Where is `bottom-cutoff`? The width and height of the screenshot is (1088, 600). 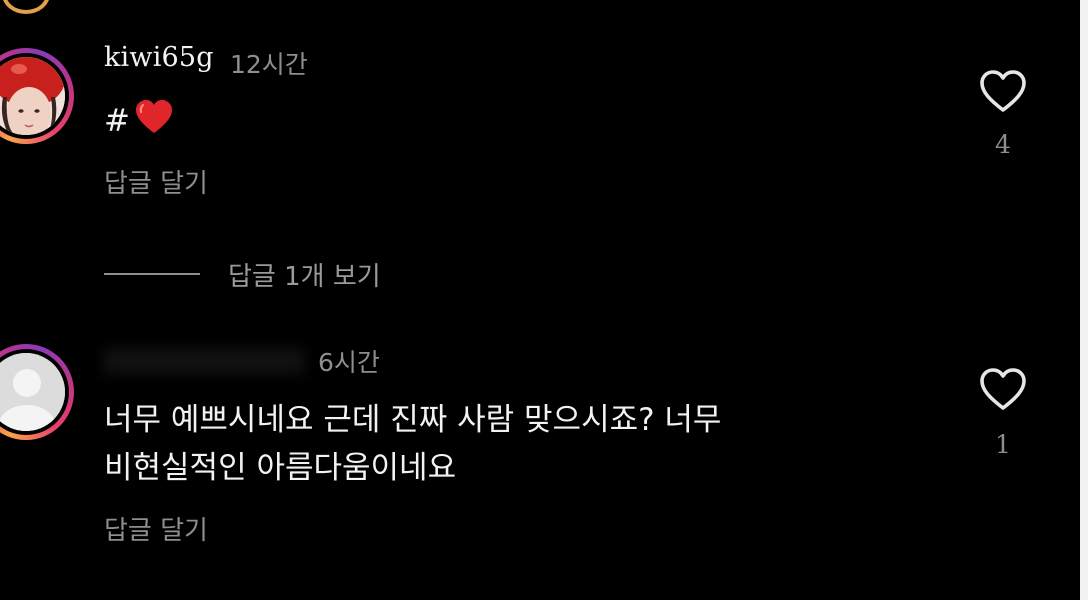
bottom-cutoff is located at coordinates (544, 574).